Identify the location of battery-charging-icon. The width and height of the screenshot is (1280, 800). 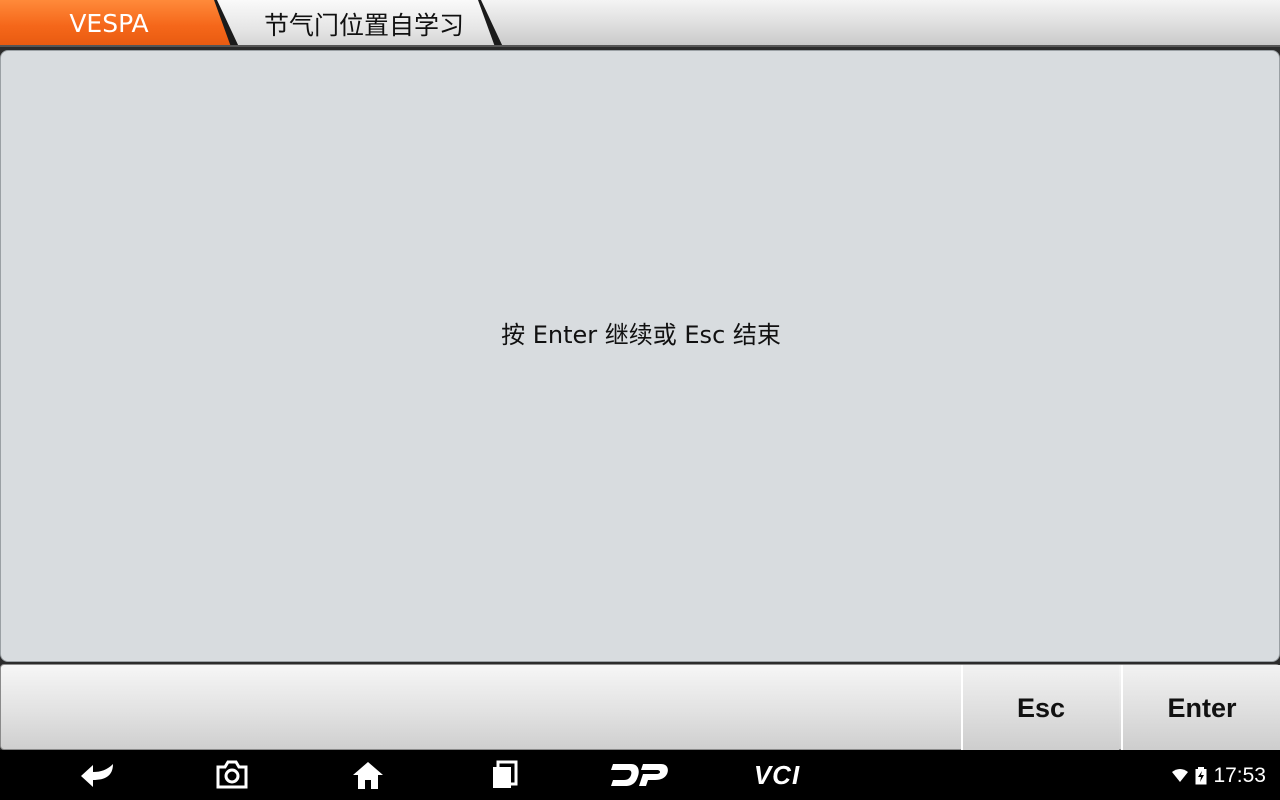
(1201, 776).